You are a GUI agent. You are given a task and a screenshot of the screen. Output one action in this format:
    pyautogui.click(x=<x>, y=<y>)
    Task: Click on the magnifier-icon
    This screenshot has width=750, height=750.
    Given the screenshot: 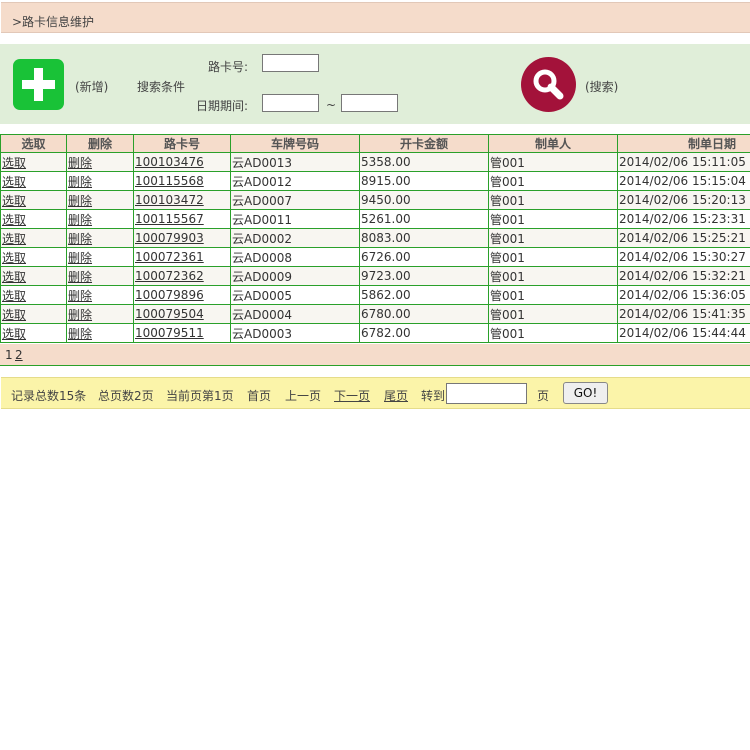 What is the action you would take?
    pyautogui.click(x=548, y=84)
    